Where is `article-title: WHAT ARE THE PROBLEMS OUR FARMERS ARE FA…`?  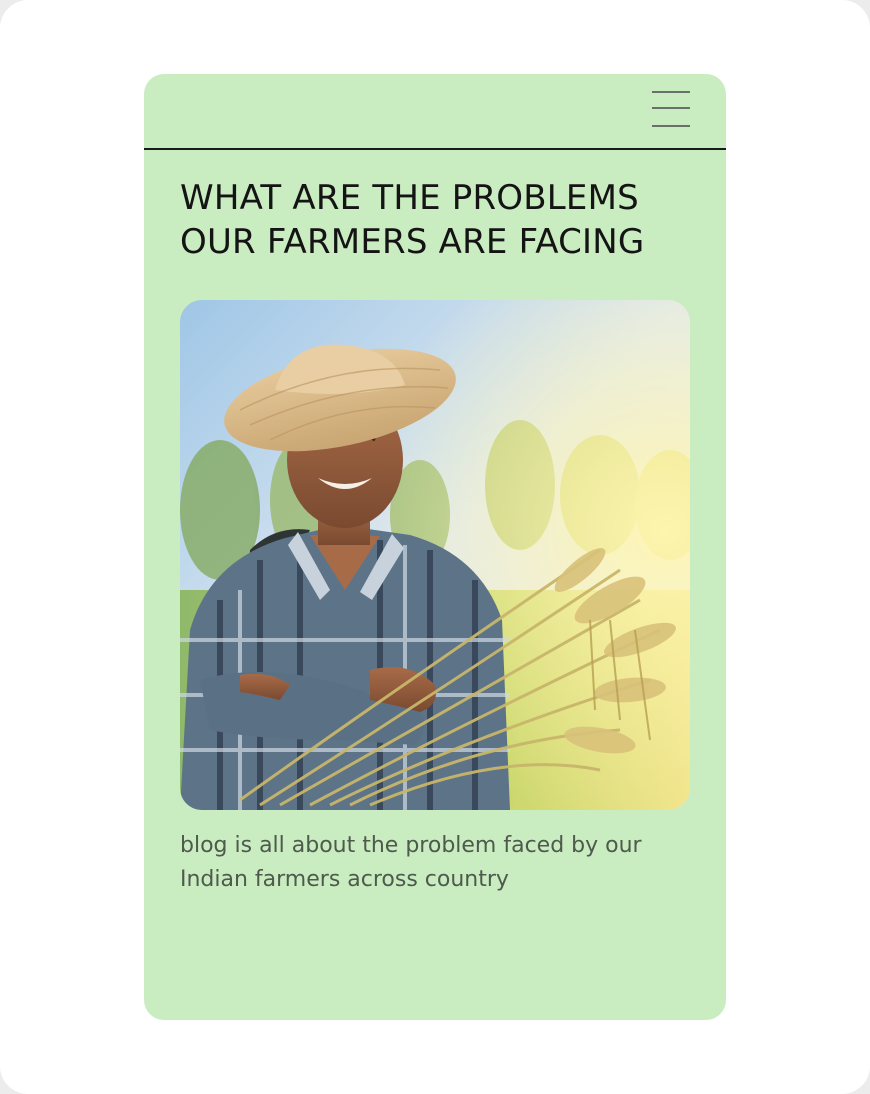
article-title: WHAT ARE THE PROBLEMS OUR FARMERS ARE FA… is located at coordinates (412, 220).